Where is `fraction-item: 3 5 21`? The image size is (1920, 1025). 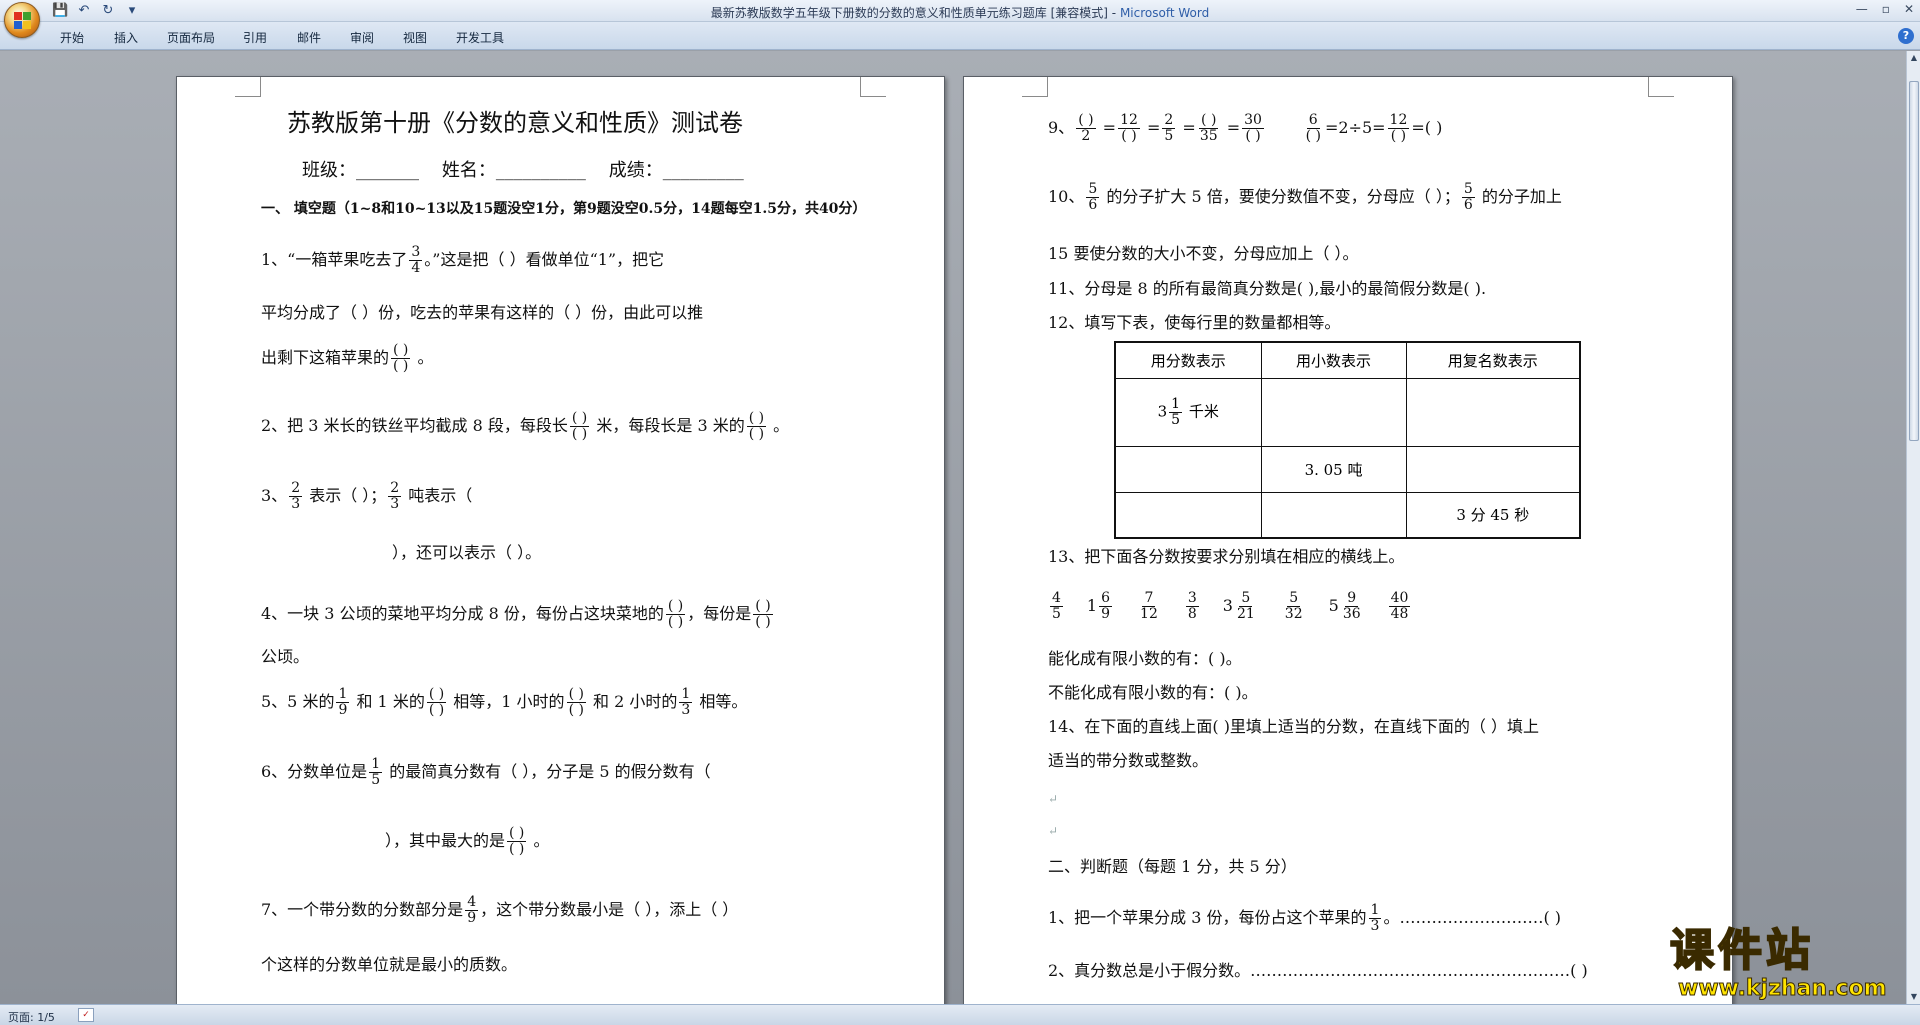
fraction-item: 3 5 21 is located at coordinates (1238, 606).